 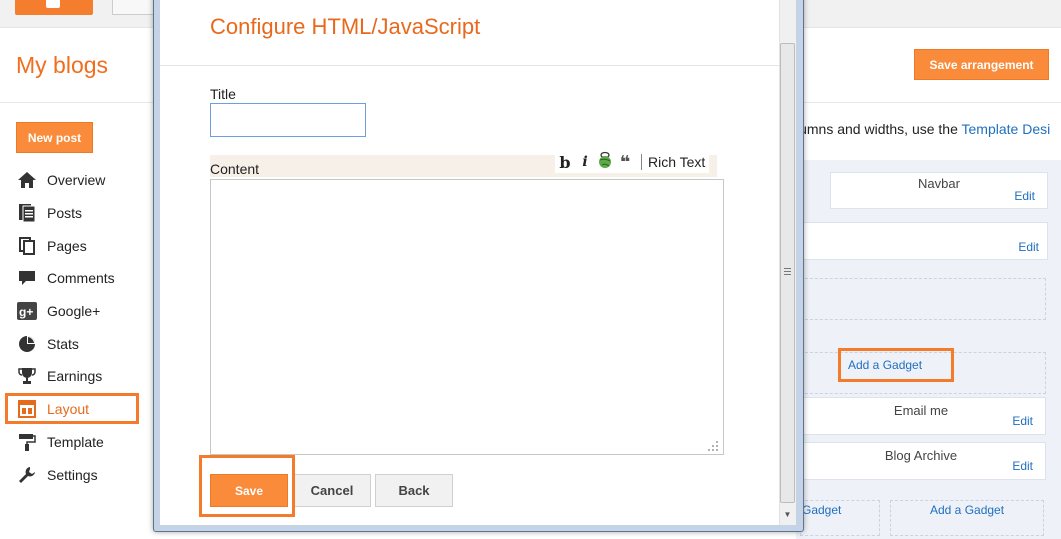 I want to click on header-gadget: Edit, so click(x=922, y=241).